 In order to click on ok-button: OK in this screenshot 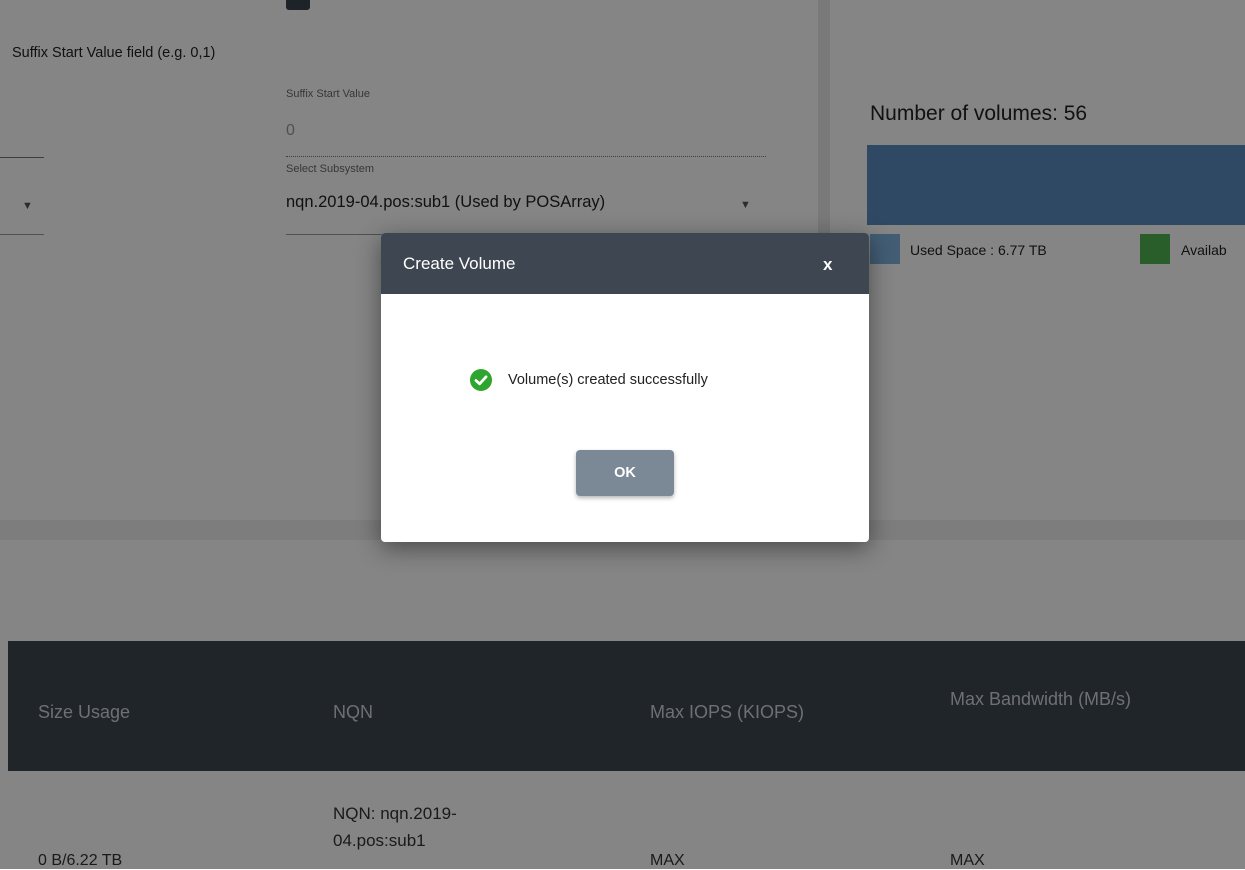, I will do `click(625, 473)`.